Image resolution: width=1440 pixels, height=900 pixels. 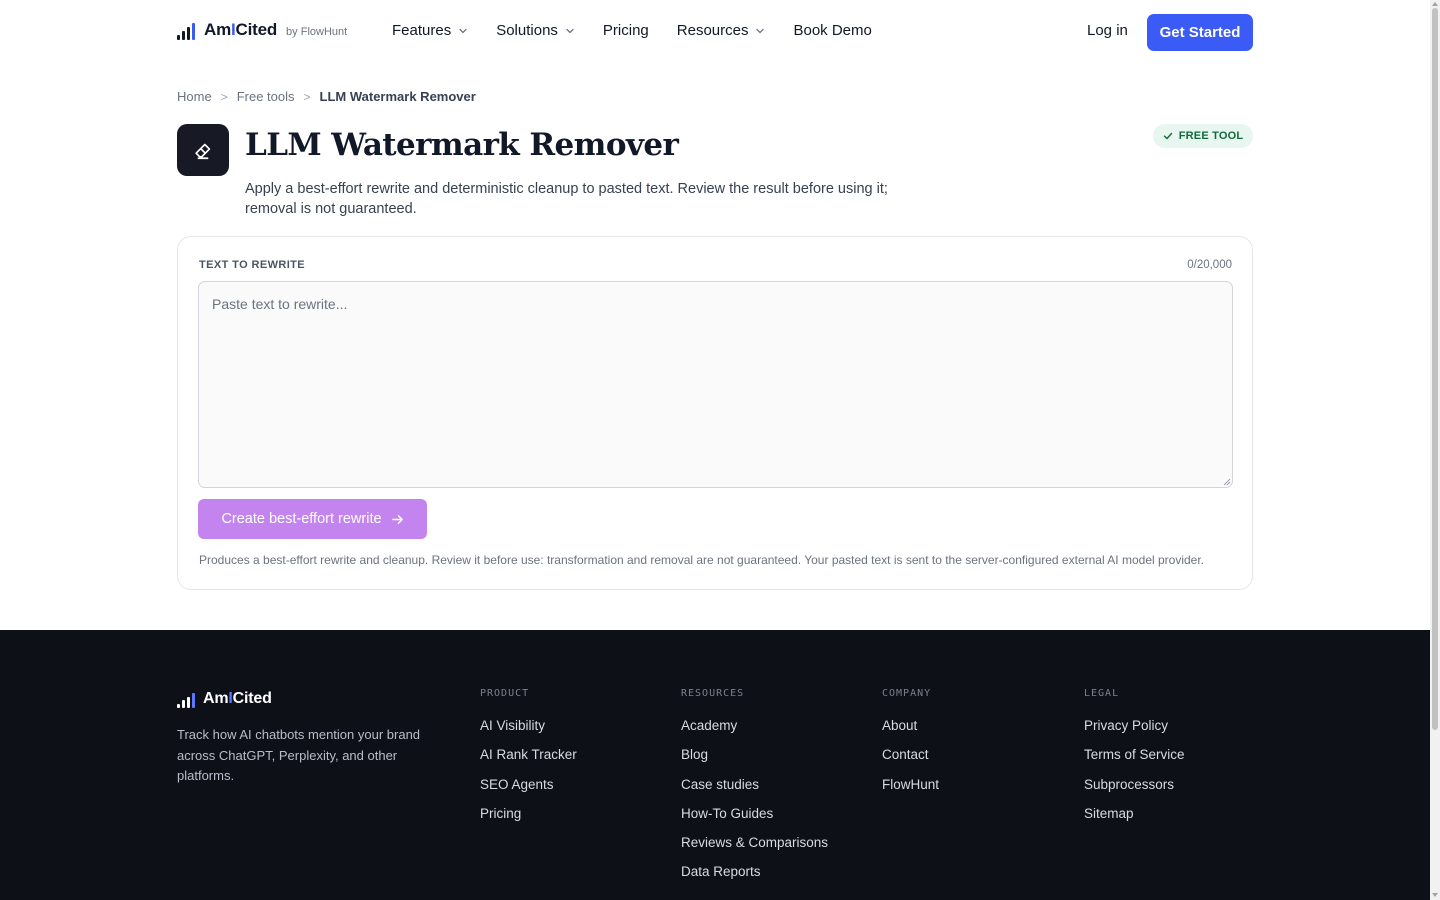 What do you see at coordinates (1435, 369) in the screenshot?
I see `scrollbar-thumb` at bounding box center [1435, 369].